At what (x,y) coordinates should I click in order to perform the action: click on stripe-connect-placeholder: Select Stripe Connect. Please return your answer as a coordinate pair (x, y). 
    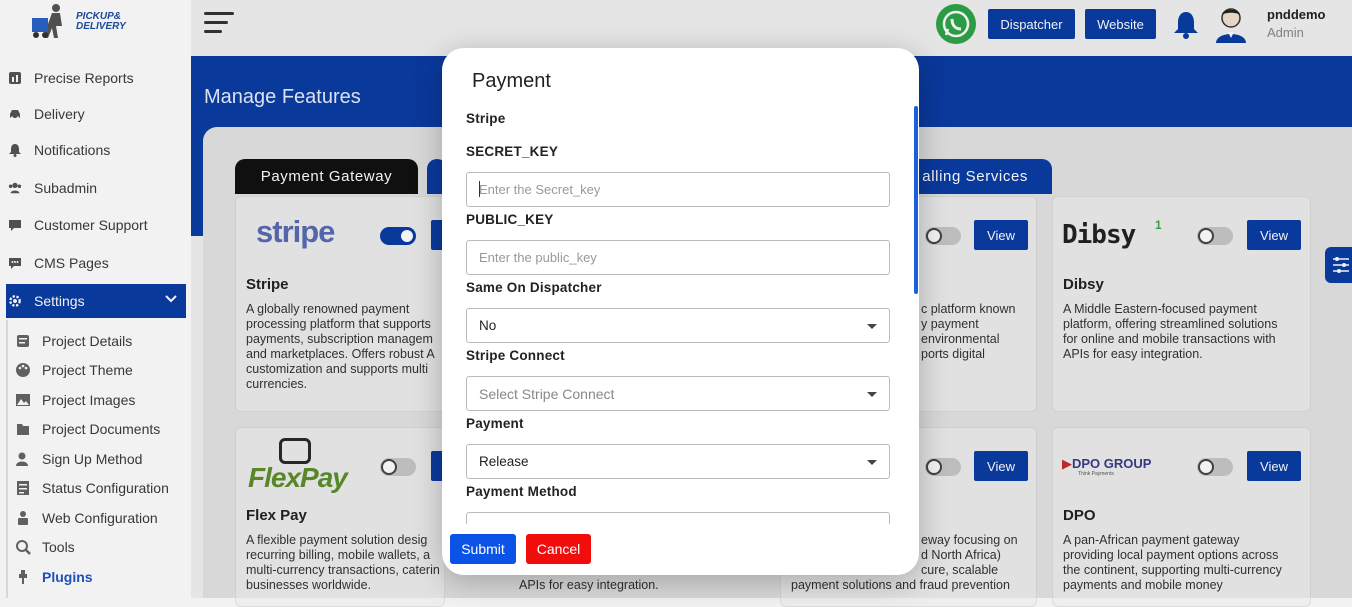
    Looking at the image, I should click on (547, 393).